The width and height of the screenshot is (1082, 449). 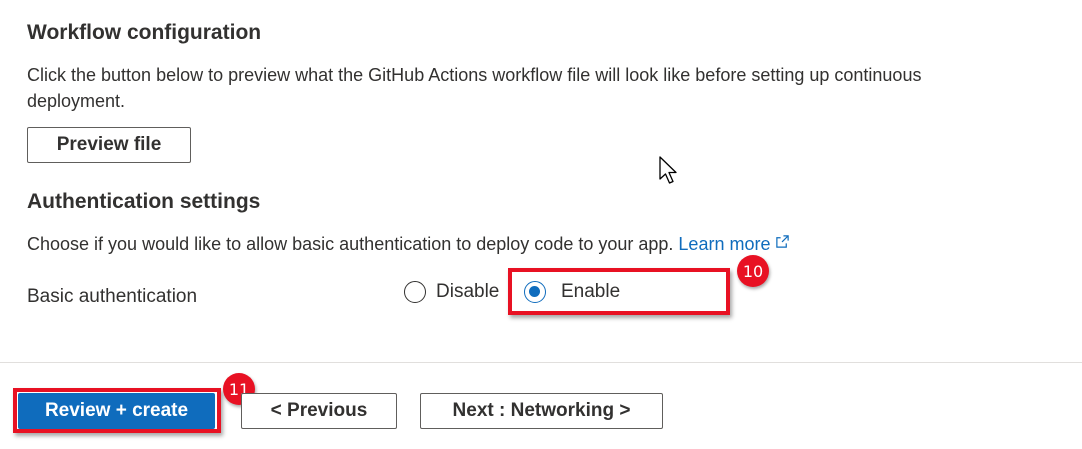 What do you see at coordinates (619, 291) in the screenshot?
I see `enable-highlight-box` at bounding box center [619, 291].